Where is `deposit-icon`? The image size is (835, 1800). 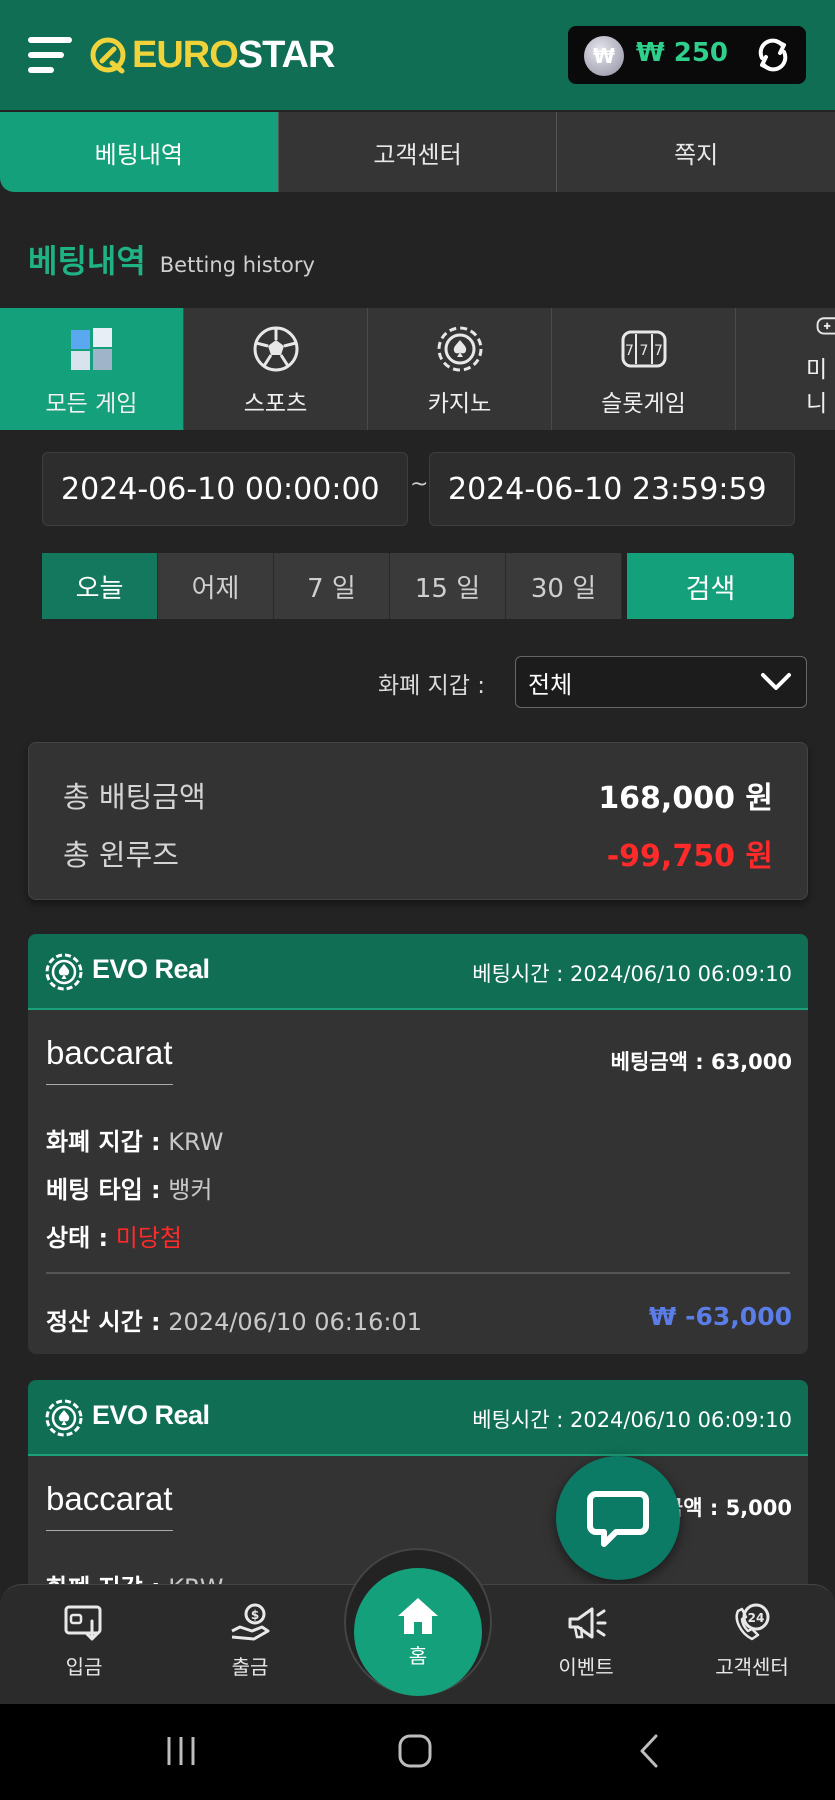
deposit-icon is located at coordinates (83, 1623).